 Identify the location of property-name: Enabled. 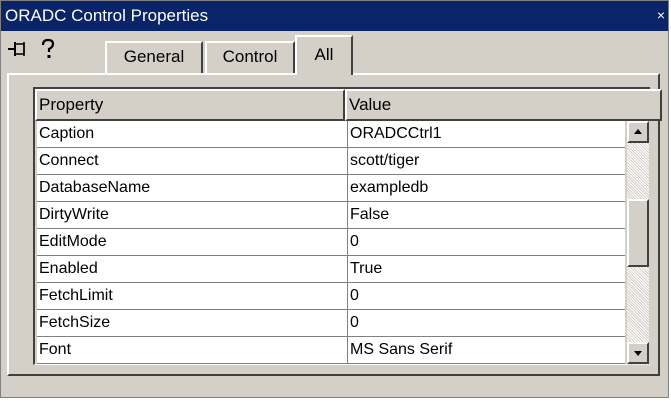
(68, 268).